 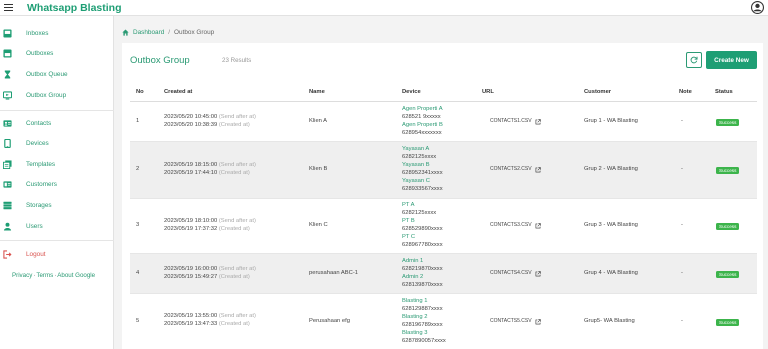 I want to click on sidebar-item-logout: Logout, so click(x=57, y=254).